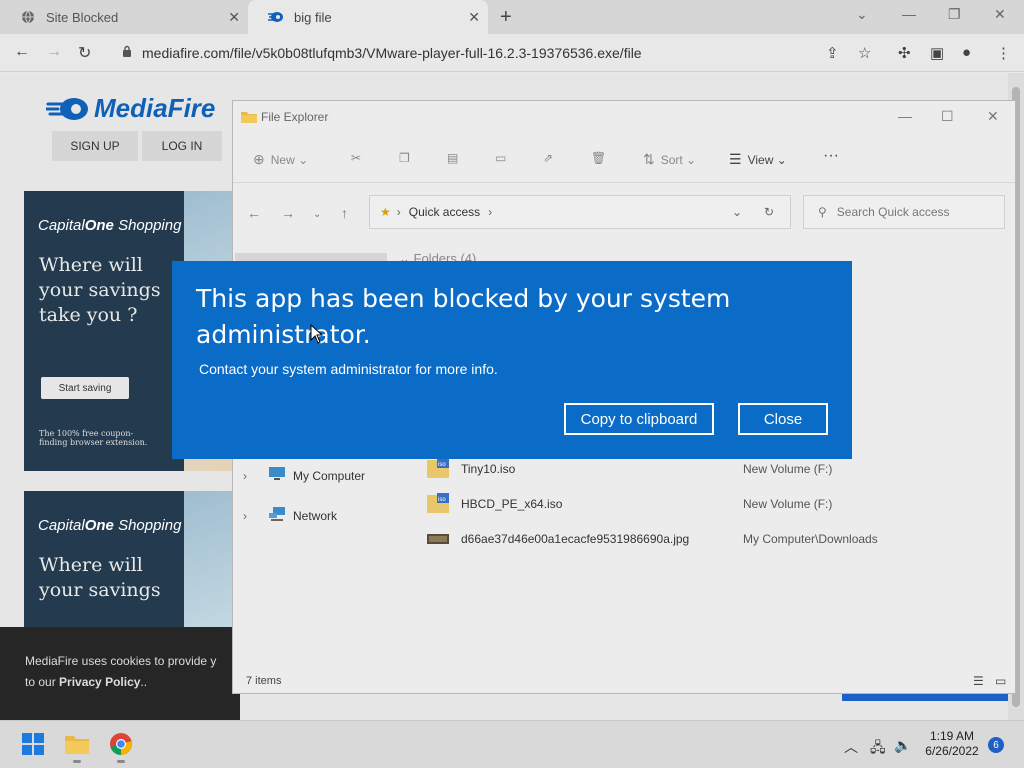  I want to click on clock: 1:19 AM 6/26/2022, so click(952, 744).